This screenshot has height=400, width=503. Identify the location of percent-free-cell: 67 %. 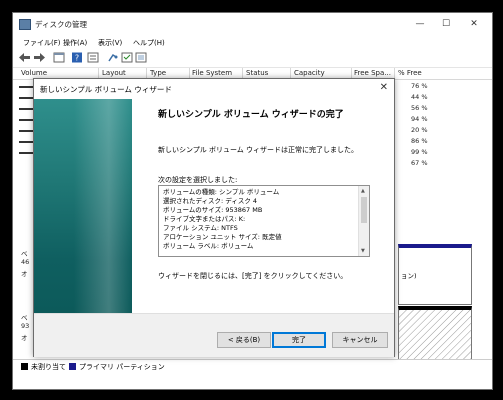
(419, 163).